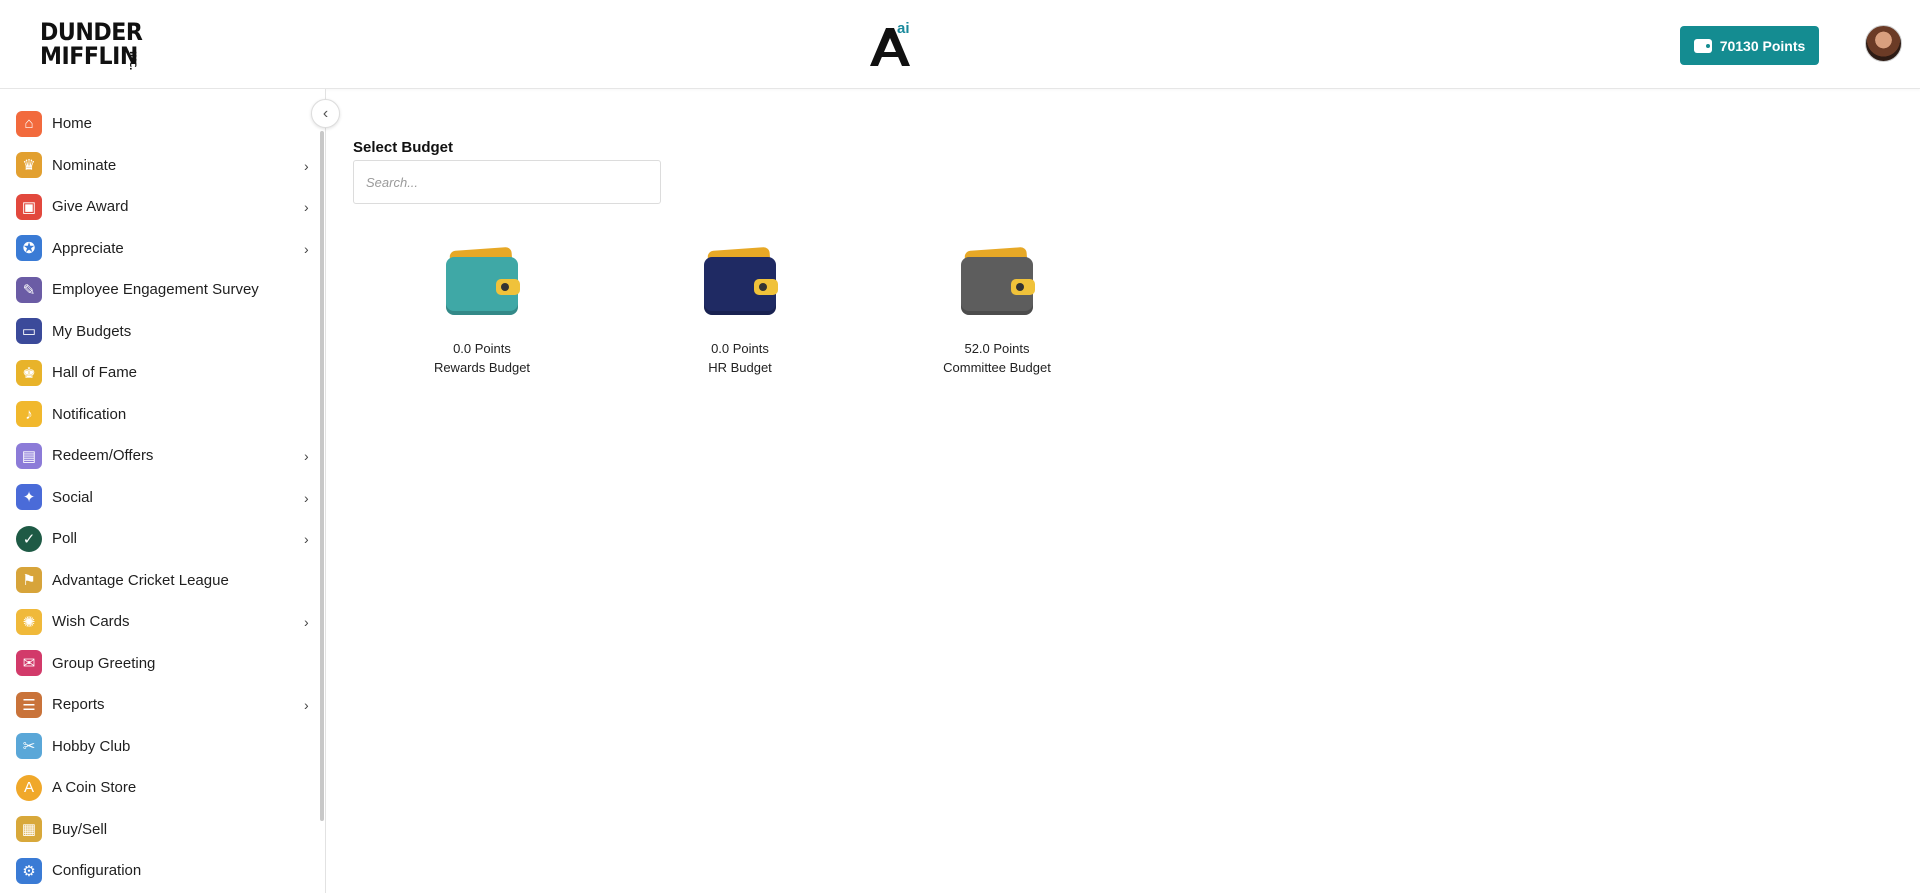 Image resolution: width=1920 pixels, height=893 pixels. I want to click on sidebar-item-nominate: ♛ Nominate ›, so click(160, 166).